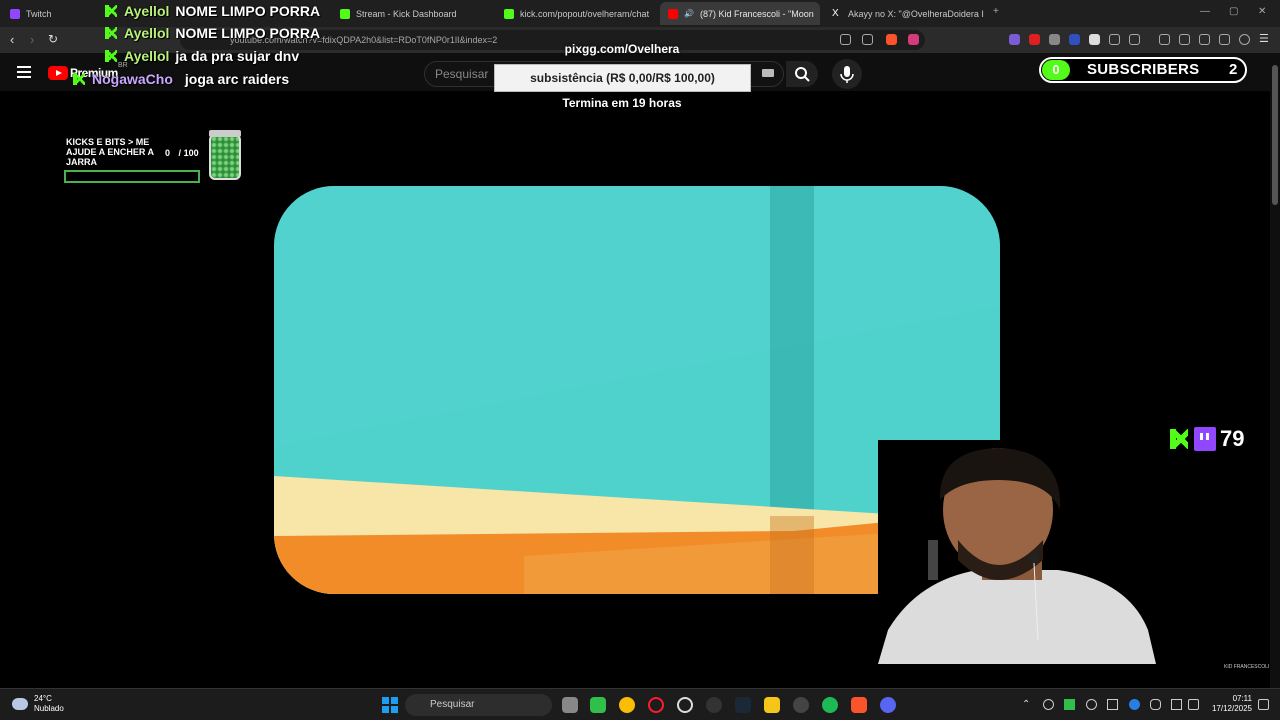 The width and height of the screenshot is (1280, 720). I want to click on minimize-icon: —, so click(1205, 11).